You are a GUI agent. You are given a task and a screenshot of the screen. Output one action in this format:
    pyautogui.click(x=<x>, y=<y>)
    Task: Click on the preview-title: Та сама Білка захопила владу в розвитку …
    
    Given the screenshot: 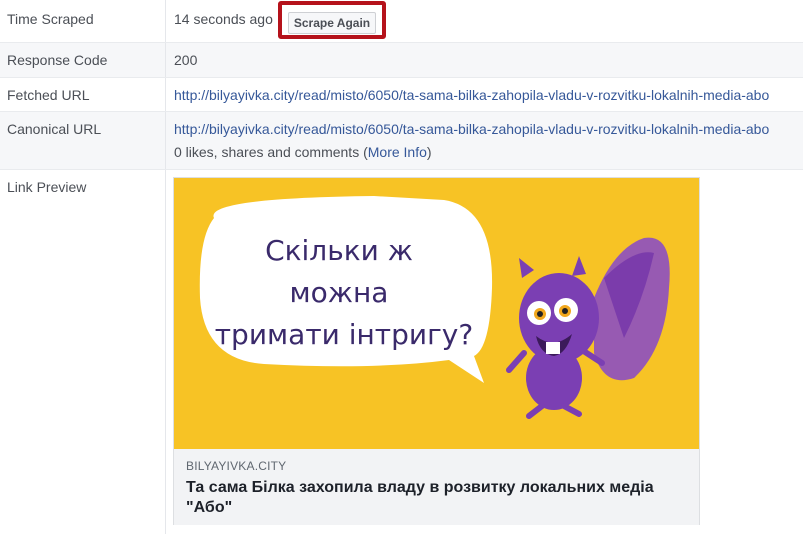 What is the action you would take?
    pyautogui.click(x=436, y=498)
    